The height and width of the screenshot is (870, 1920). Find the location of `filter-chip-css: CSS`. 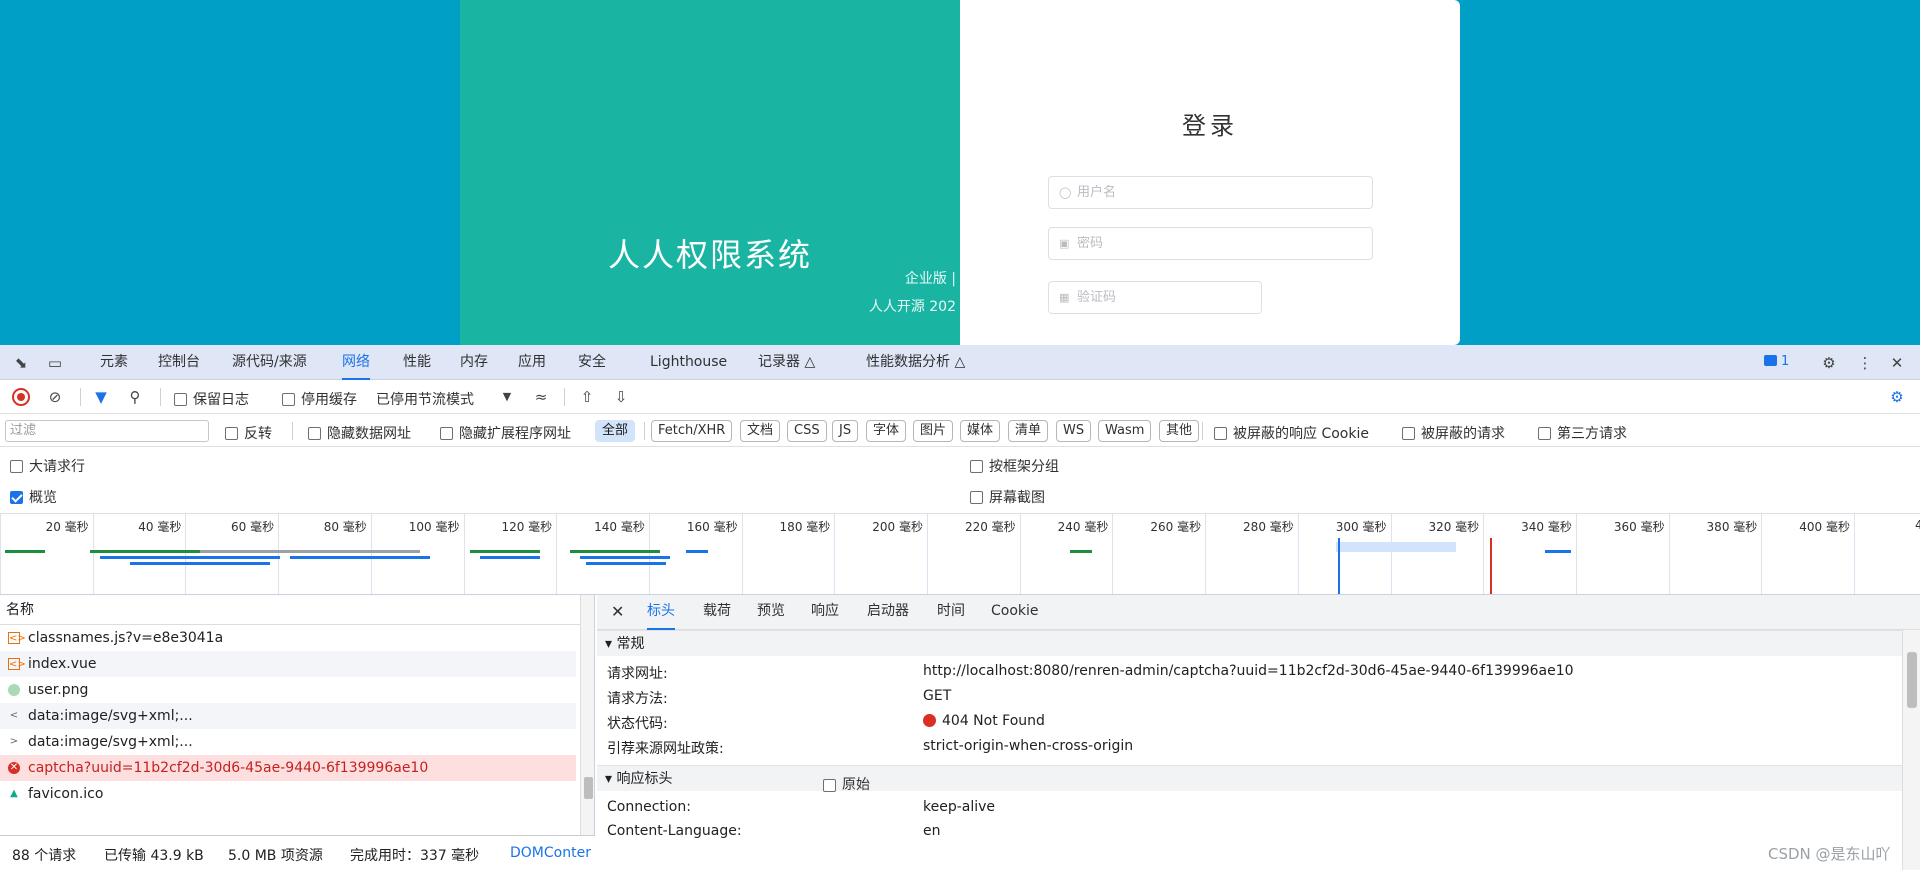

filter-chip-css: CSS is located at coordinates (807, 431).